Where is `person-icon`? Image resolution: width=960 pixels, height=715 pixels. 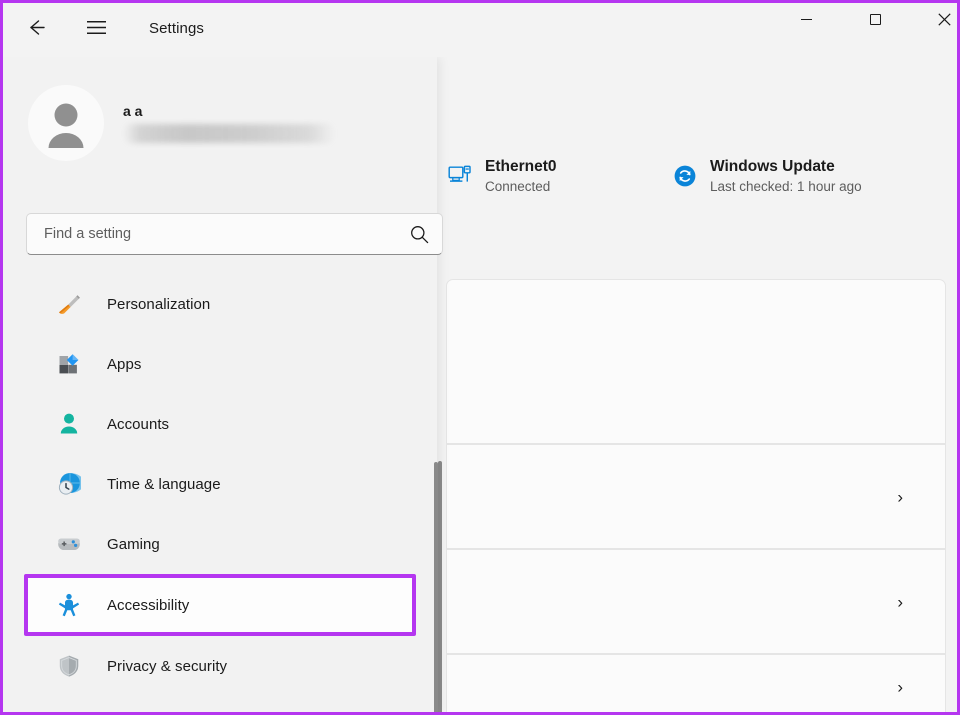 person-icon is located at coordinates (69, 424).